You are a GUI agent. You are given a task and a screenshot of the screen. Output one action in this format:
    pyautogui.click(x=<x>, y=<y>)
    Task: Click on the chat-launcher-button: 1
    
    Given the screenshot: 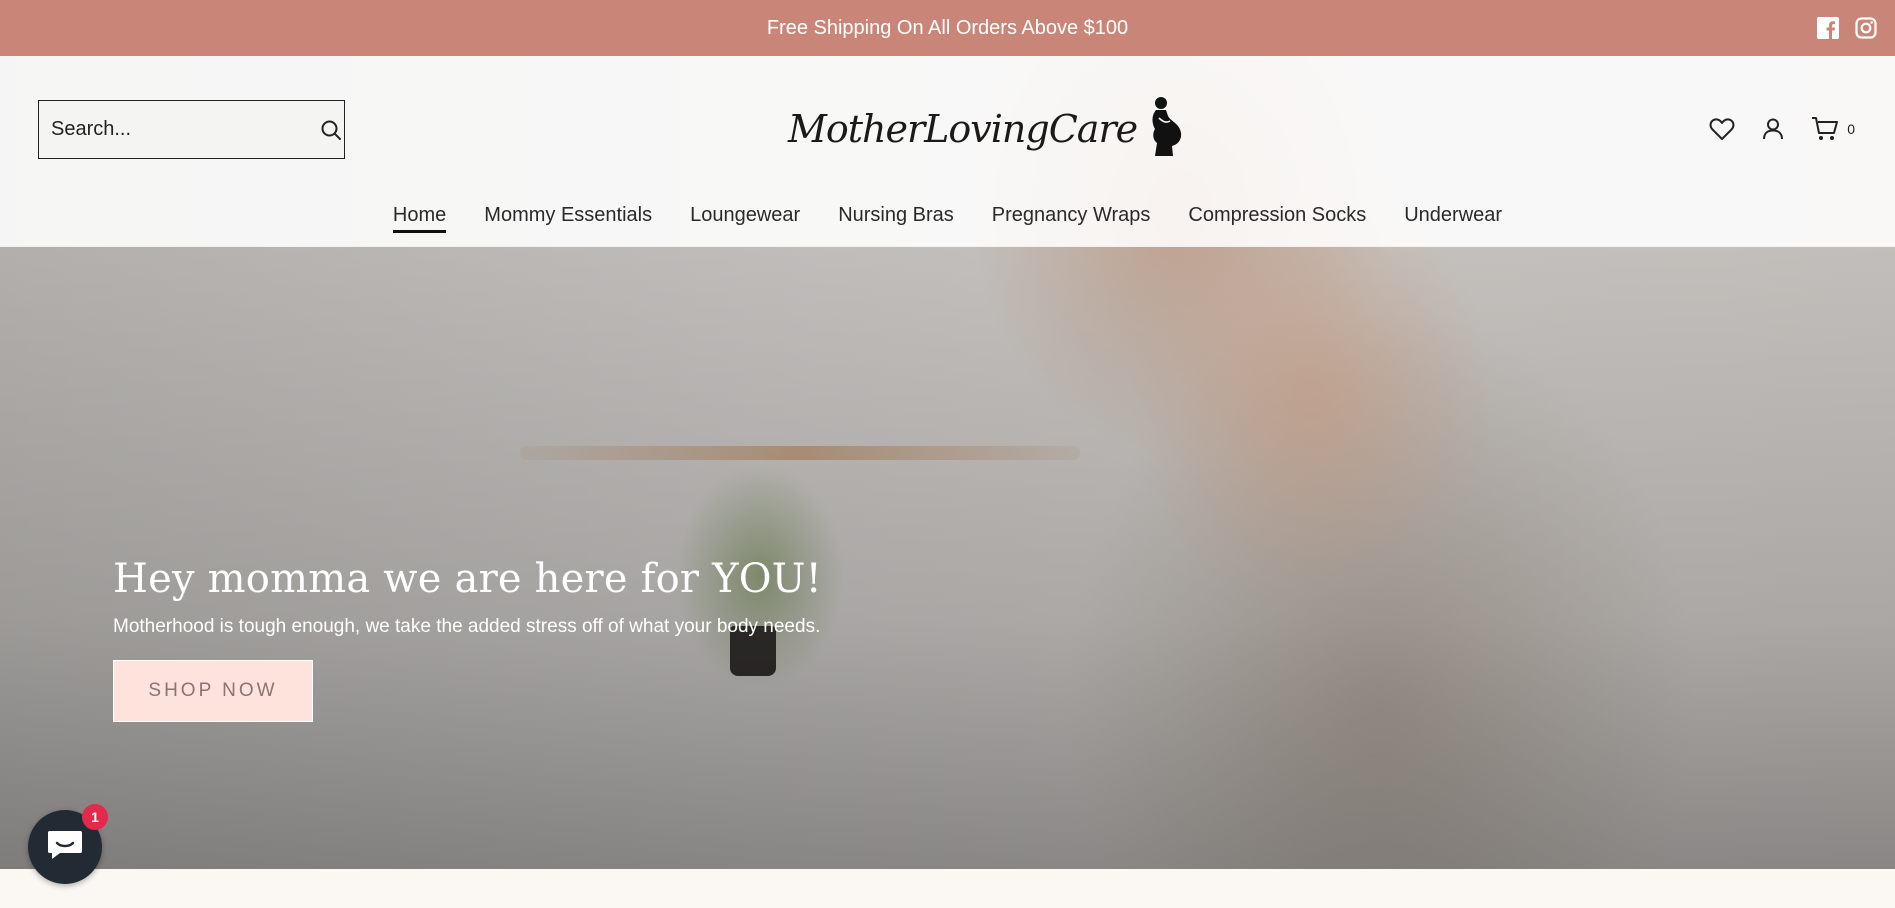 What is the action you would take?
    pyautogui.click(x=68, y=844)
    